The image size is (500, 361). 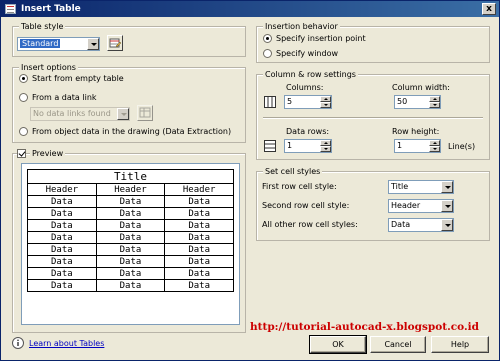 What do you see at coordinates (21, 153) in the screenshot?
I see `preview-checkbox` at bounding box center [21, 153].